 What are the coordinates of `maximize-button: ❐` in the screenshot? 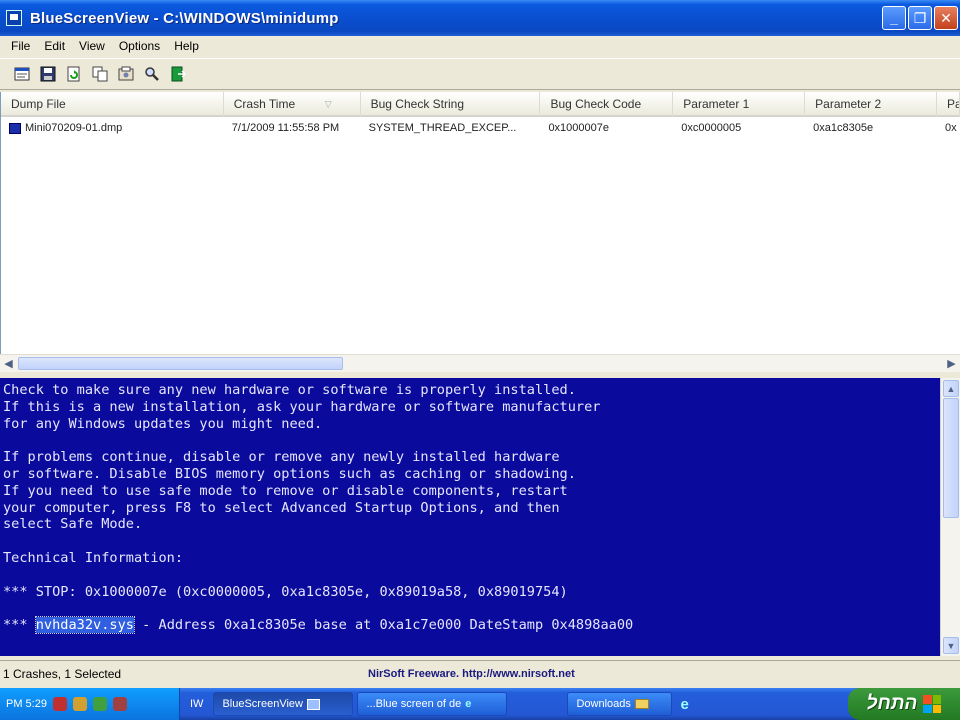 It's located at (920, 18).